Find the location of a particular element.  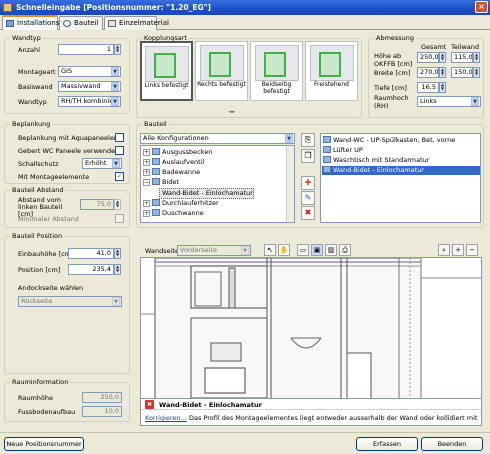

list-item: Wand-WC - UP-Spülkasten, Bet. vorne is located at coordinates (389, 140).